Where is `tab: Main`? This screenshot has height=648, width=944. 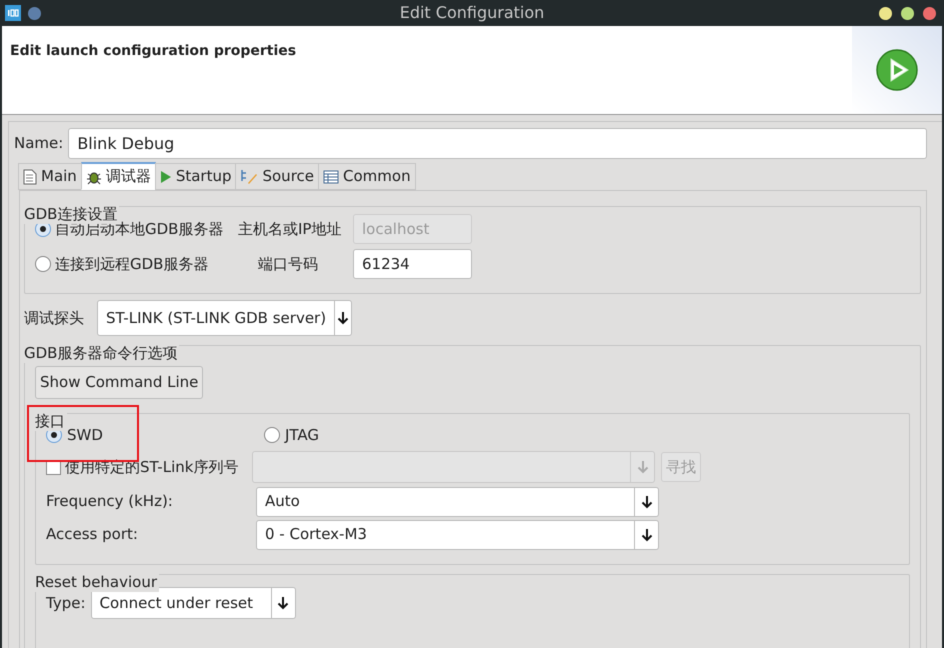
tab: Main is located at coordinates (50, 176).